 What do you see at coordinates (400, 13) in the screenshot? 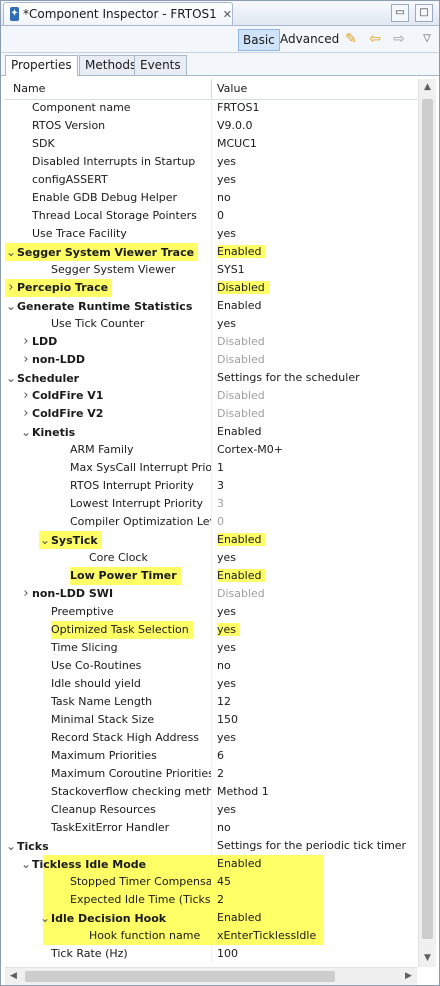
I see `minimize-icon: ▭` at bounding box center [400, 13].